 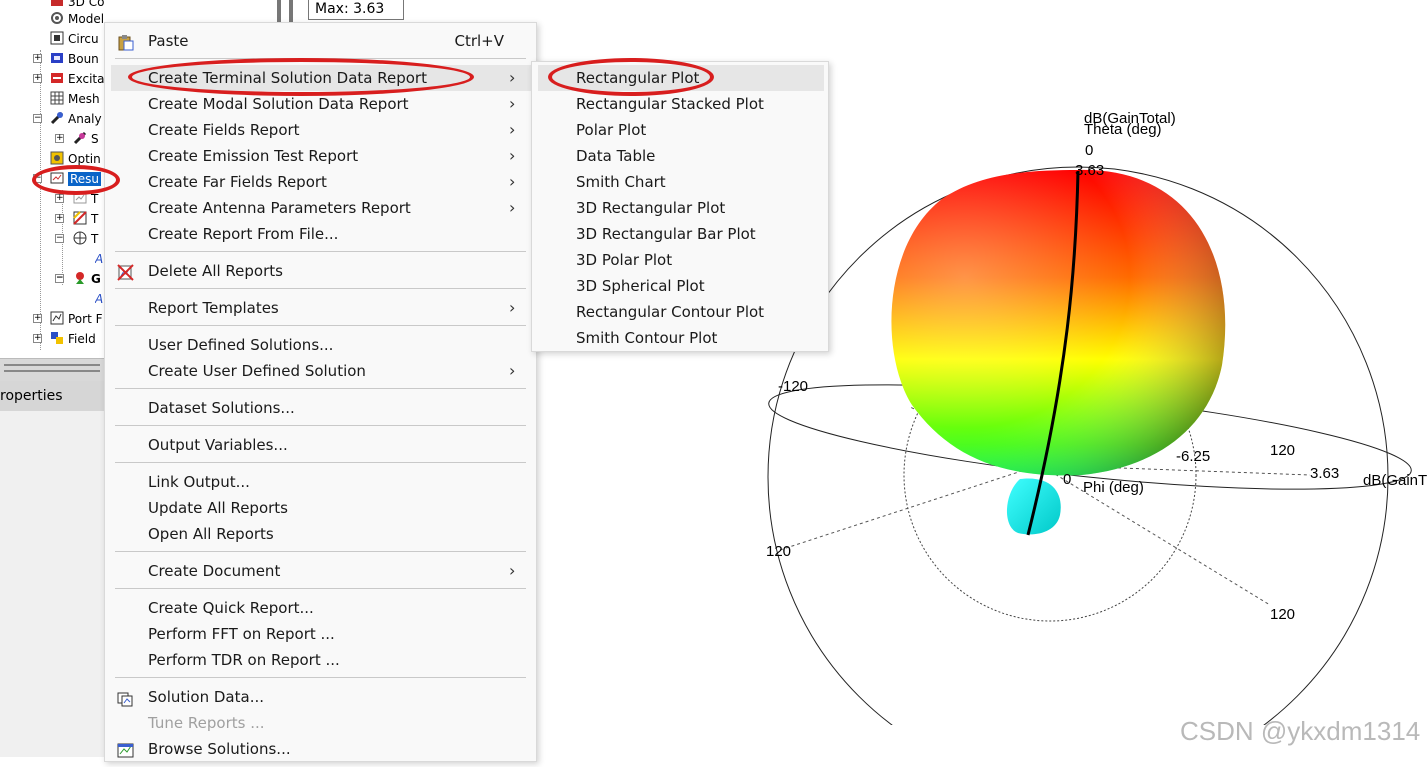 I want to click on submenu-item-rectangular-contour-plot: Rectangular Contour Plot, so click(x=680, y=312).